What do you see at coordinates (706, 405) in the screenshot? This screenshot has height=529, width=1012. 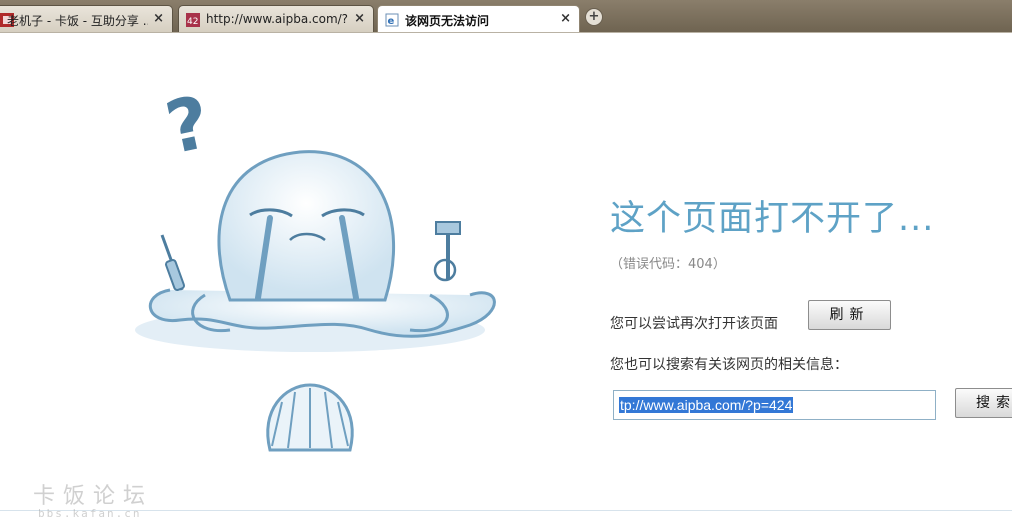 I see `search-input-value: tp://www.aipba.com/?p=424` at bounding box center [706, 405].